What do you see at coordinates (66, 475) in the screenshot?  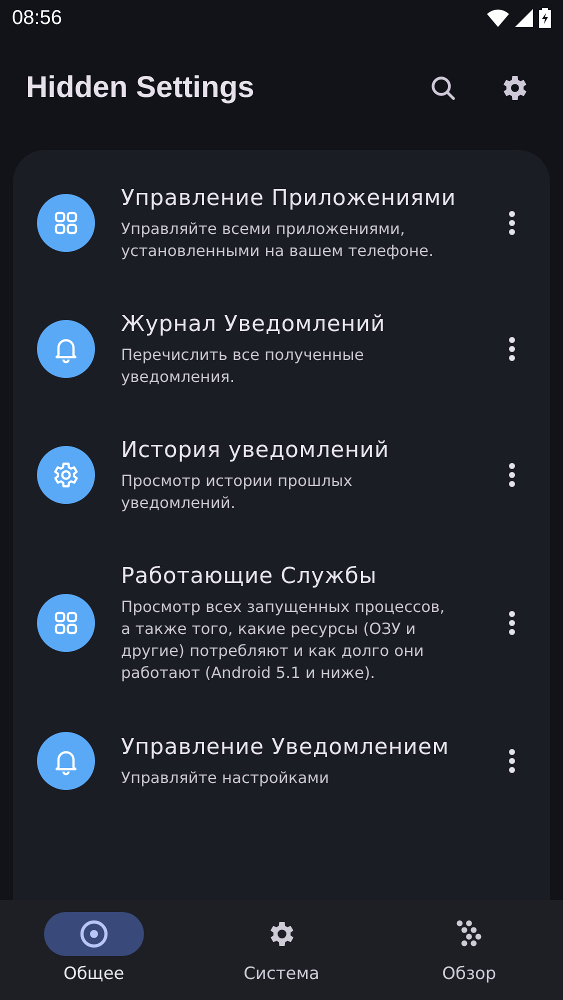 I see `gear-icon` at bounding box center [66, 475].